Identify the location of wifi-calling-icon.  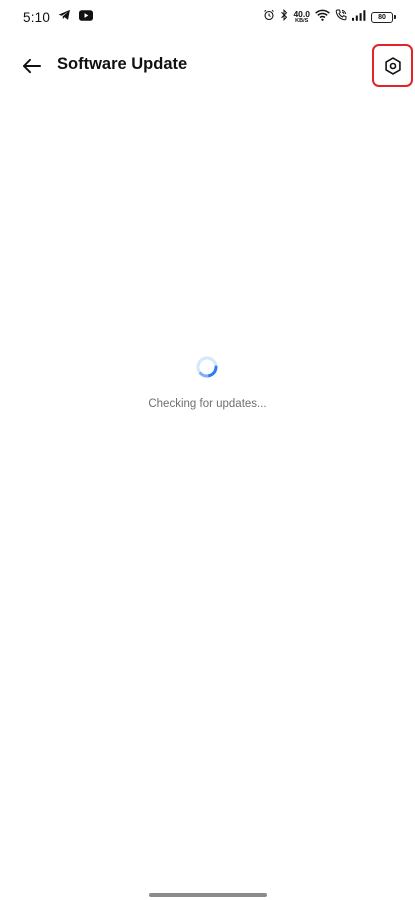
(341, 17).